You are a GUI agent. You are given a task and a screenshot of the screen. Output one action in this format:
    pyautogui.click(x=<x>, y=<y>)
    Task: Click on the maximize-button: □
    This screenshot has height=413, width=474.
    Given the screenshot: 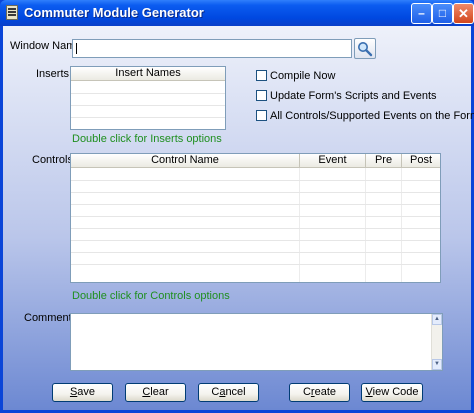 What is the action you would take?
    pyautogui.click(x=442, y=13)
    